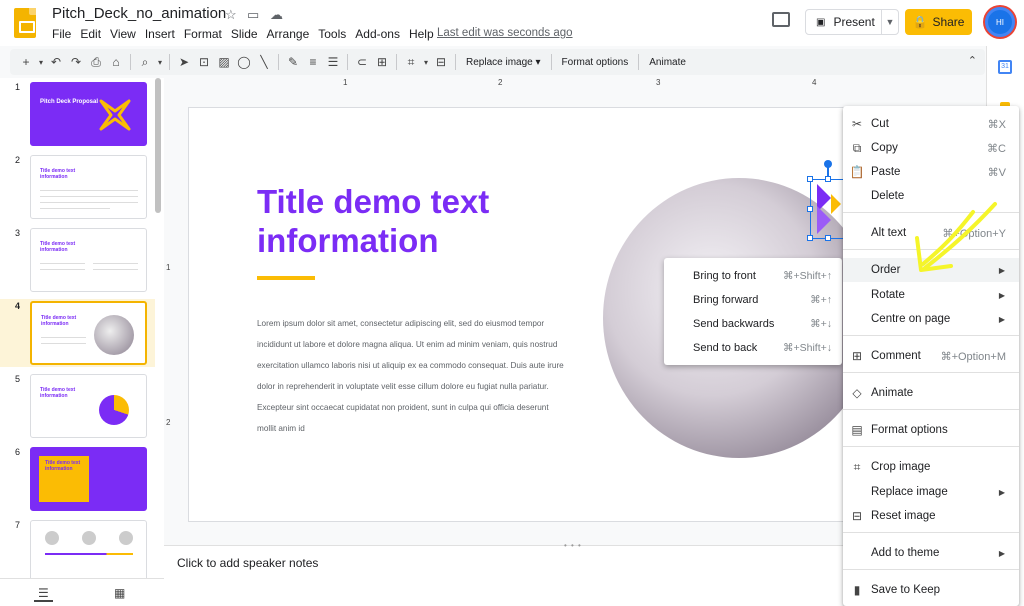  What do you see at coordinates (938, 22) in the screenshot?
I see `share-button: 🔒 Share` at bounding box center [938, 22].